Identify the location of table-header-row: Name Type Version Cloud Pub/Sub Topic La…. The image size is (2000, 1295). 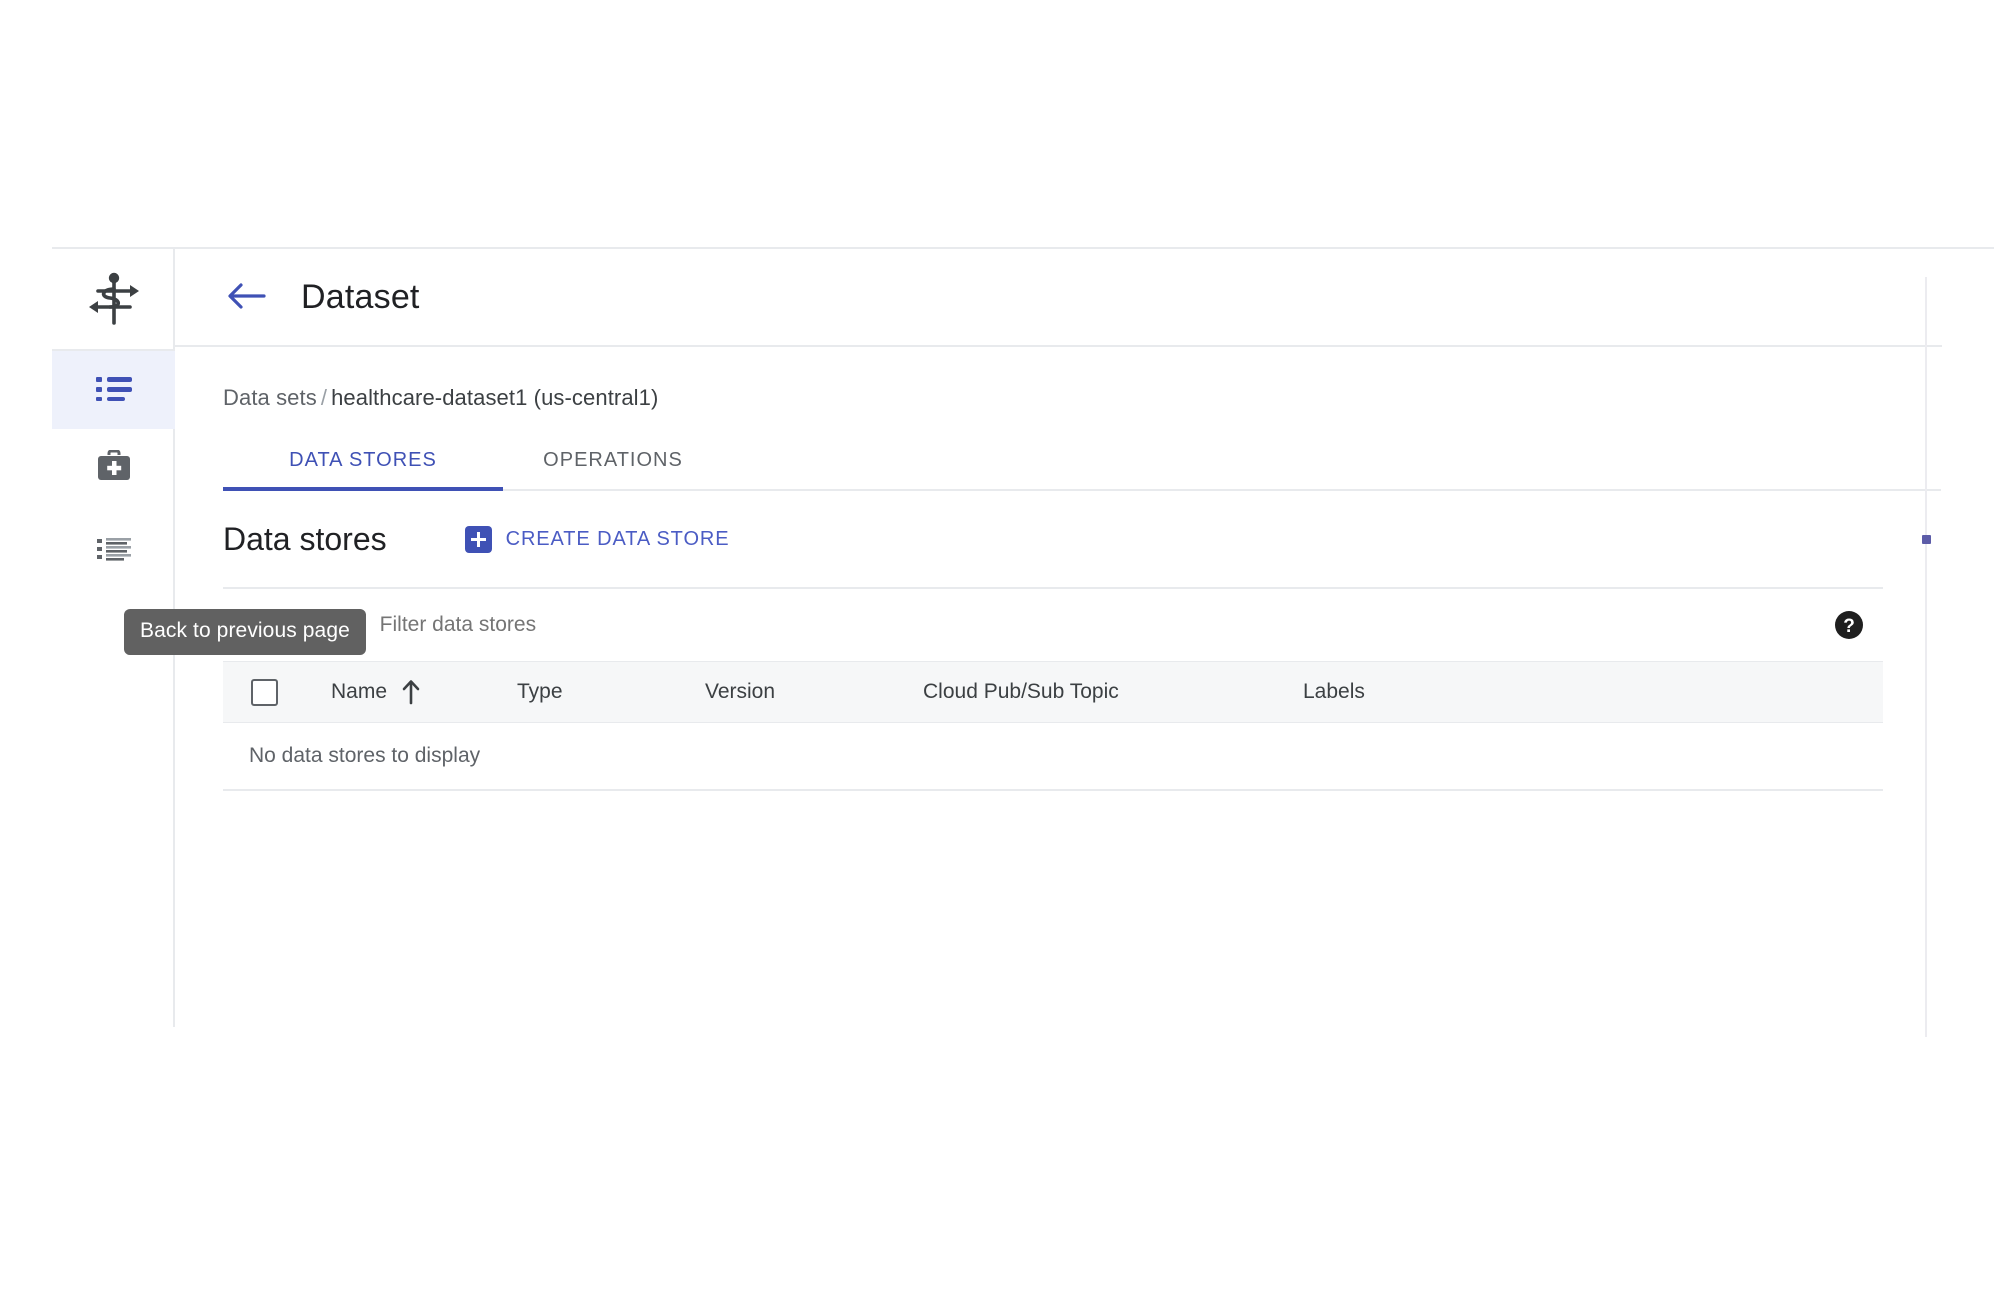
(1053, 692).